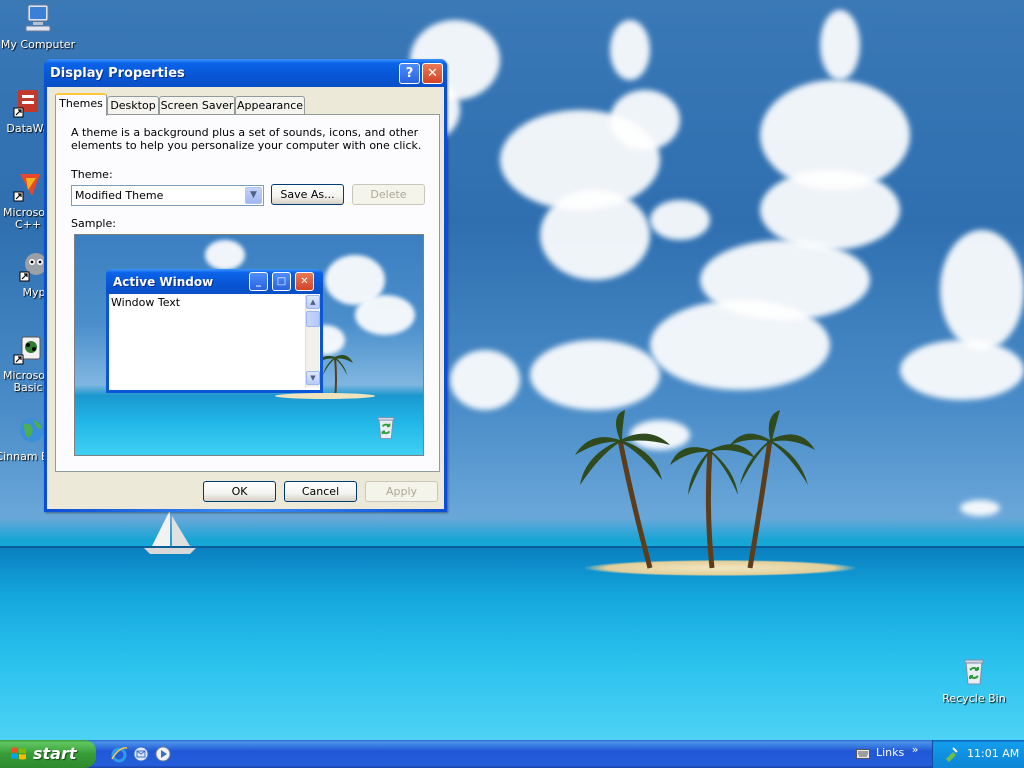 The image size is (1024, 768). I want to click on close-button: ✕, so click(432, 73).